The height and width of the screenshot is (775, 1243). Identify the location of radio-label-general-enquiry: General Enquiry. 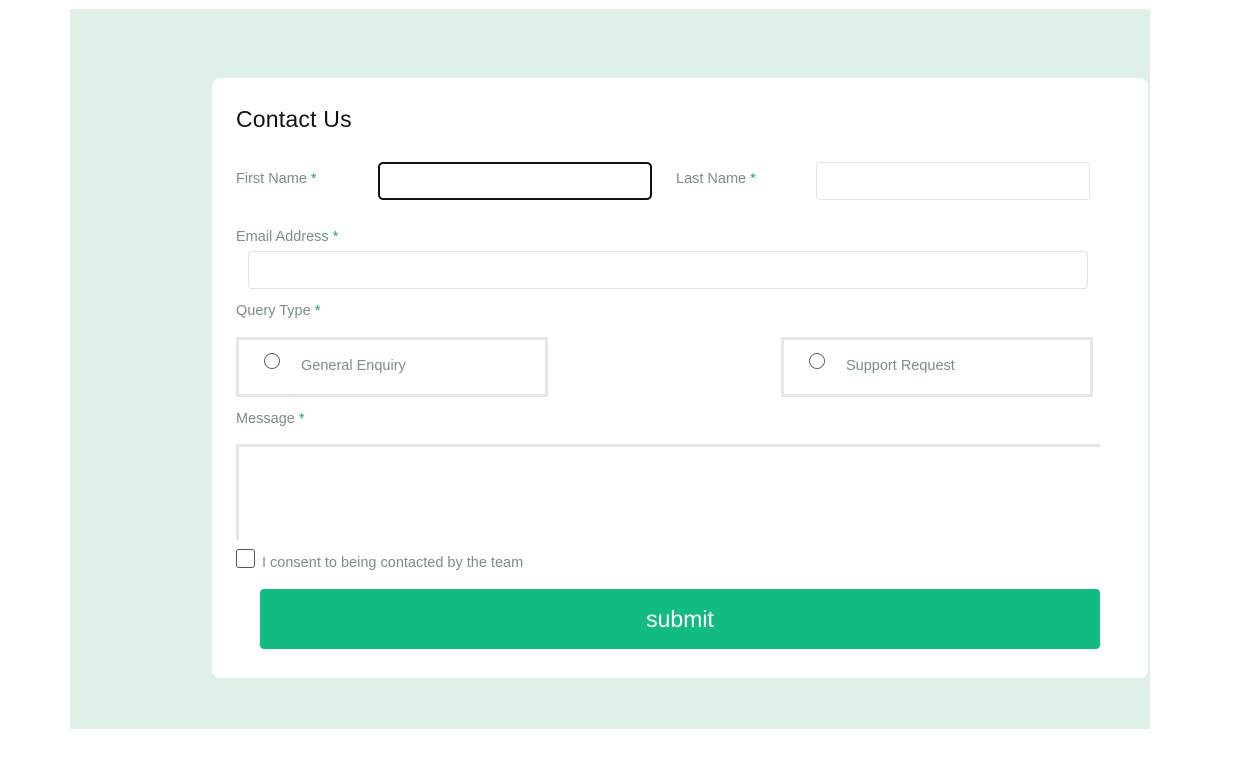
(353, 366).